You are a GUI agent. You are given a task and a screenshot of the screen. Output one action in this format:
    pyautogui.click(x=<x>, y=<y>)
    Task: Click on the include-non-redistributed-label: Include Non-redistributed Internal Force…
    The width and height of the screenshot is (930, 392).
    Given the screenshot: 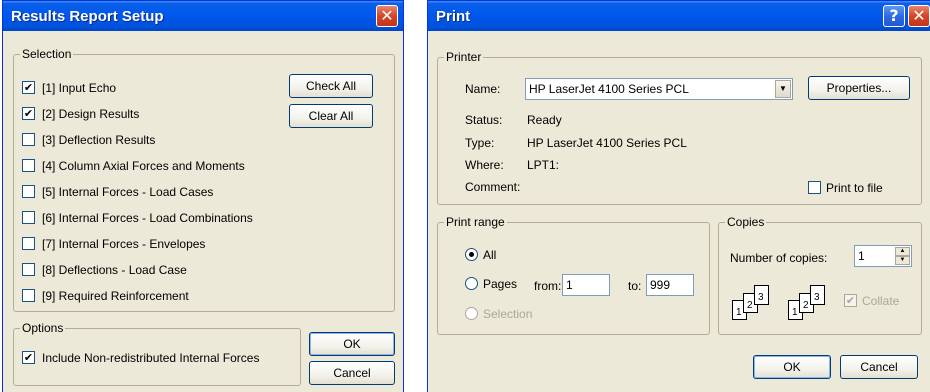 What is the action you would take?
    pyautogui.click(x=151, y=358)
    